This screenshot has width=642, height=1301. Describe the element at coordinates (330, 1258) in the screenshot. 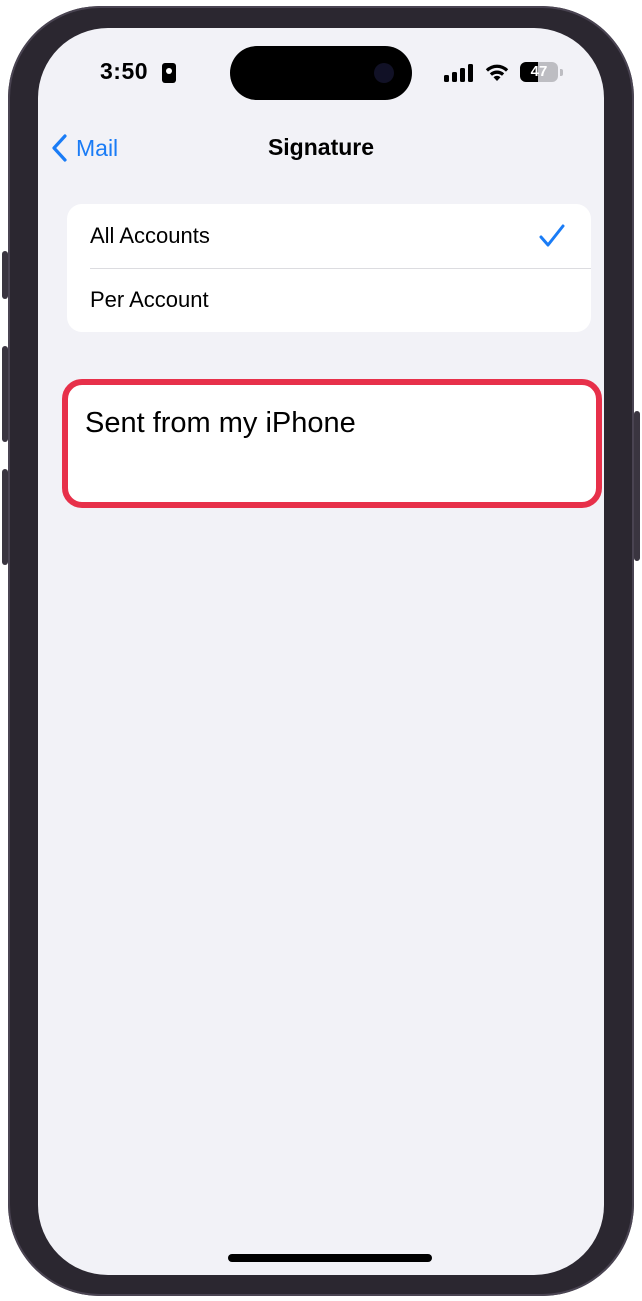

I see `home-indicator` at that location.